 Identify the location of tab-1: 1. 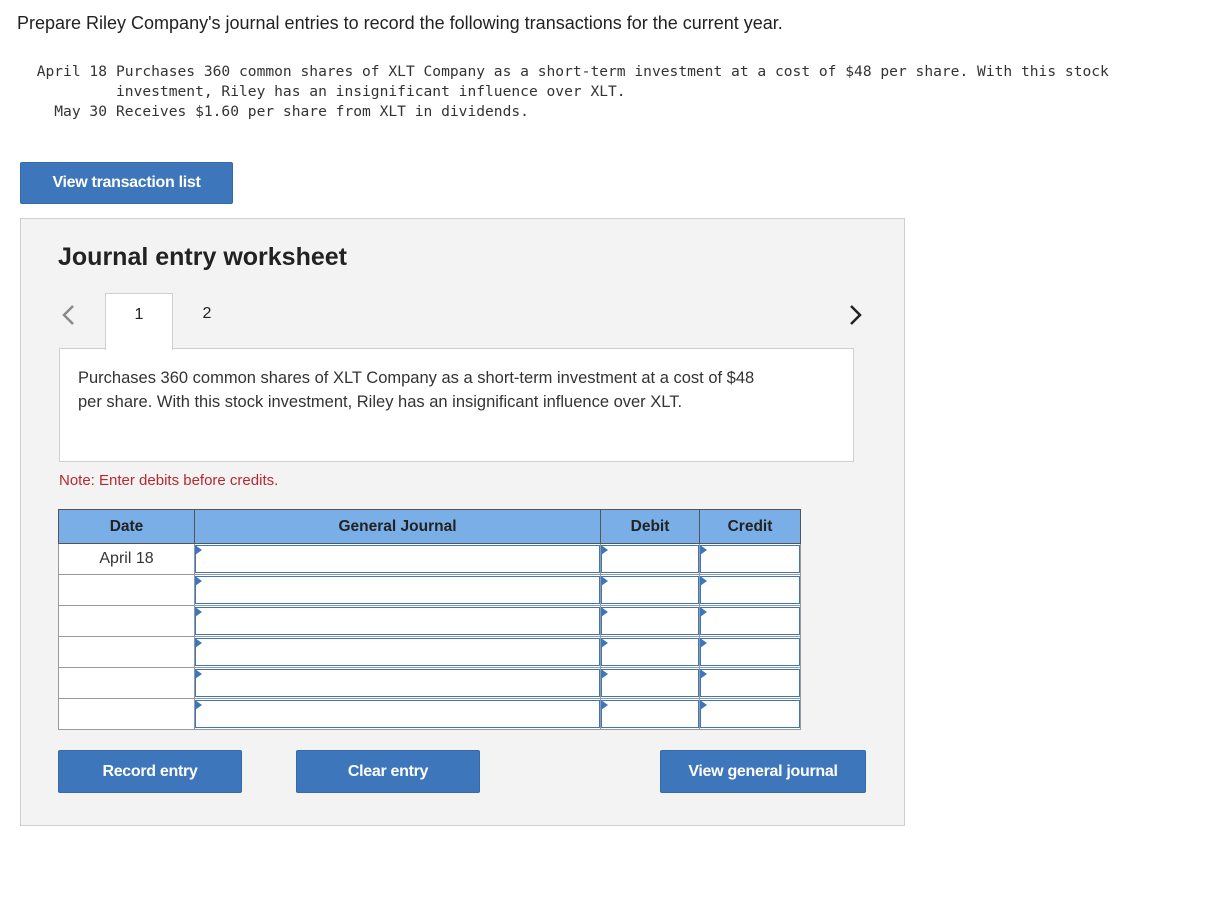
(139, 321).